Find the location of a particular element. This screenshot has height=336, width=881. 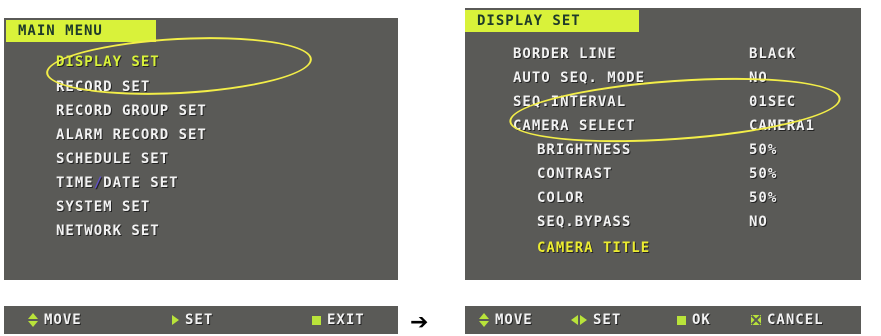

setting-label: BRIGHTNESS is located at coordinates (584, 150).